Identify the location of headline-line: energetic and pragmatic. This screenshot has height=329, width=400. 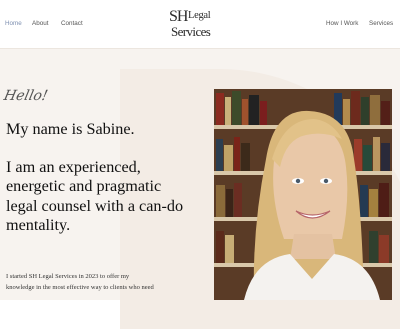
(84, 186).